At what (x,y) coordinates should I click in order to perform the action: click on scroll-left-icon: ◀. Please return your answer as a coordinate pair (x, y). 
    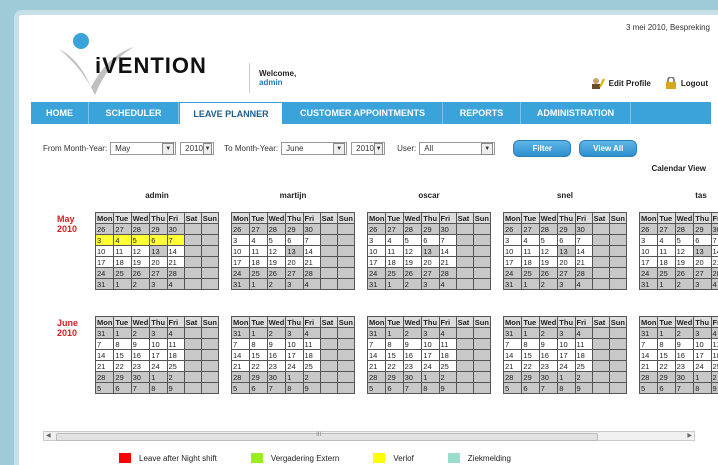
    Looking at the image, I should click on (48, 435).